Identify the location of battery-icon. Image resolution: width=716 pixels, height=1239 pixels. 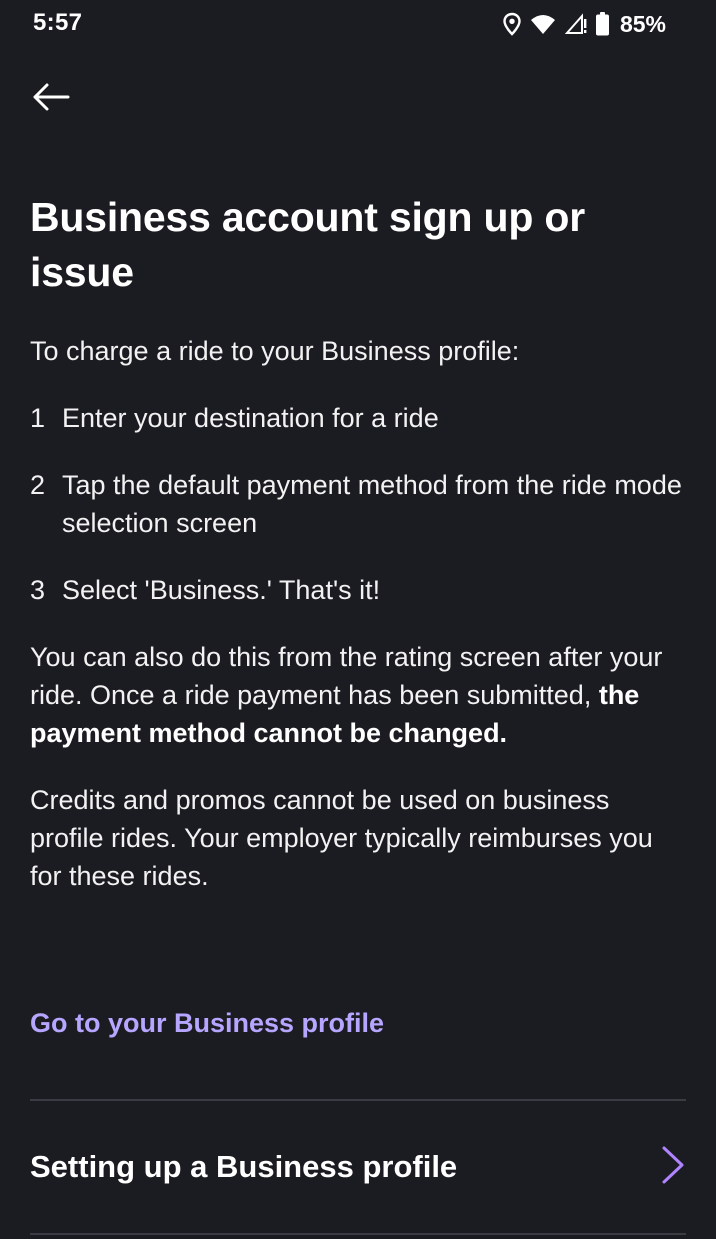
(602, 24).